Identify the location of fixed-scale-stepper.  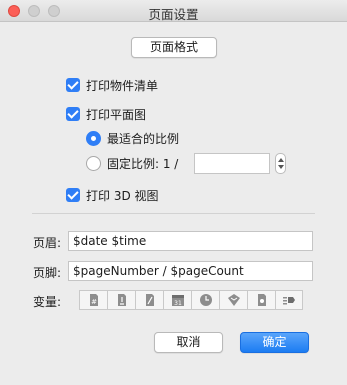
(280, 163).